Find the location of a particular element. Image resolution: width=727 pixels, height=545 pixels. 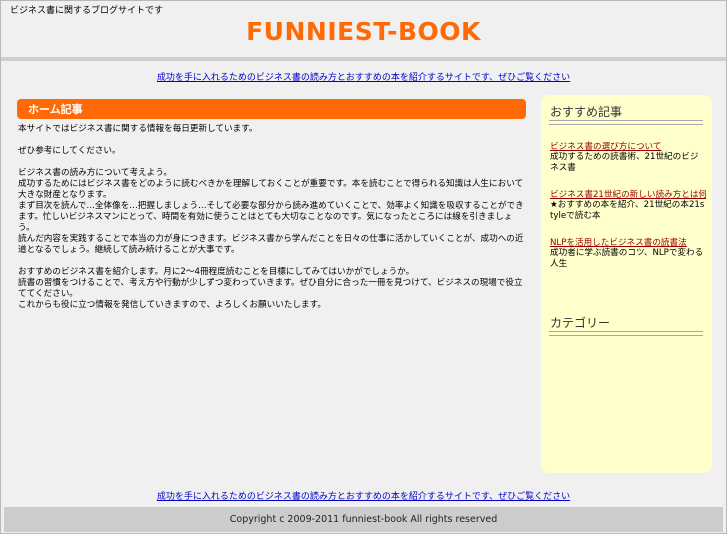

section-title: ホーム記事 is located at coordinates (55, 109).